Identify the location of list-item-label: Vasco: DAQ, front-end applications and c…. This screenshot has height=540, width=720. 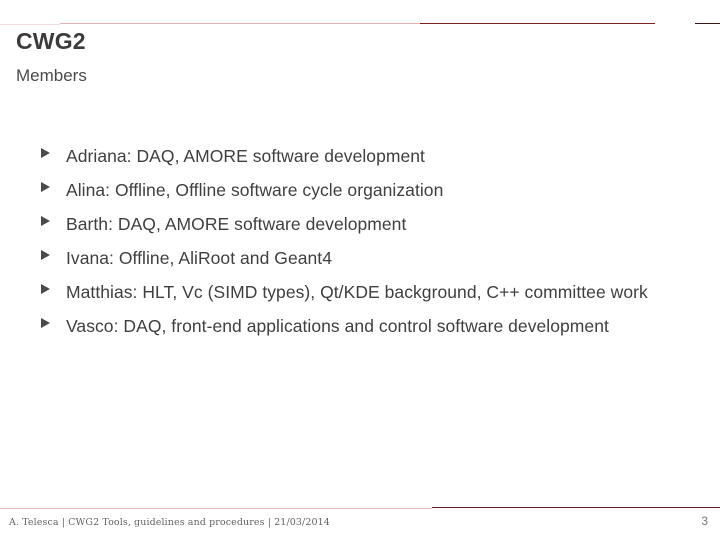
(337, 326).